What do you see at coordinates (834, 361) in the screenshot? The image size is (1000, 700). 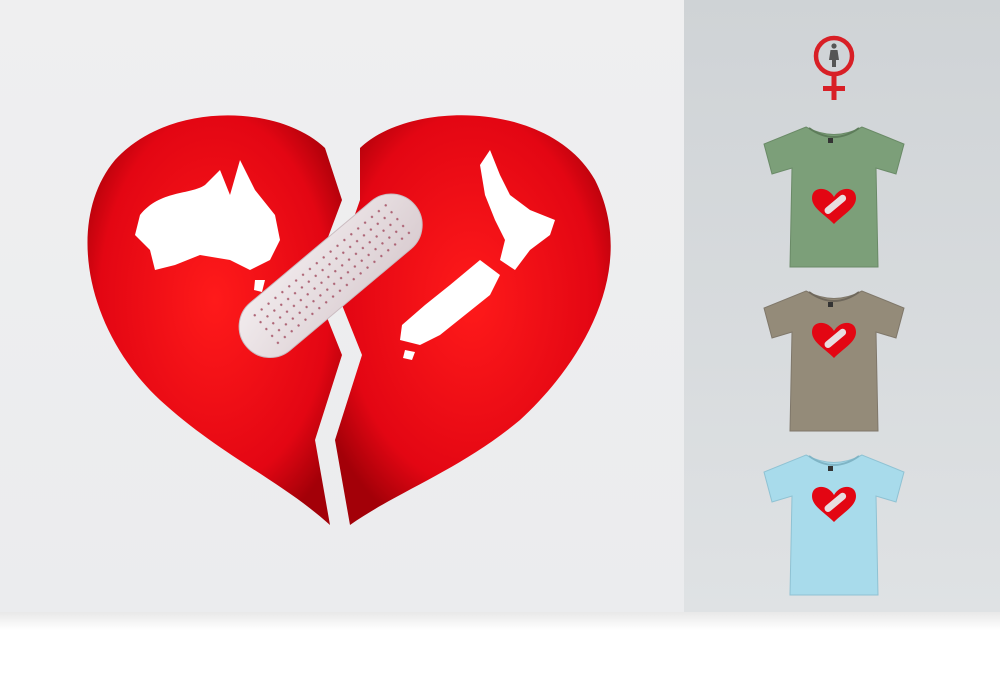 I see `tshirt-khaki-icon` at bounding box center [834, 361].